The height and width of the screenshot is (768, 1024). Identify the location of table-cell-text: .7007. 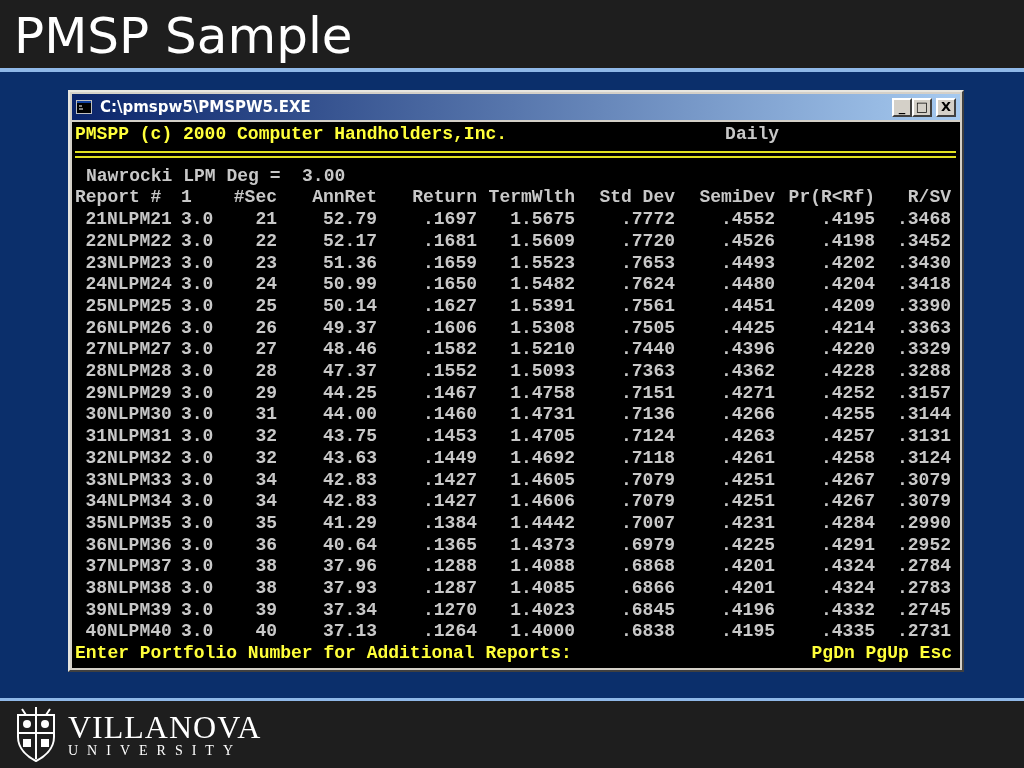
(647, 523).